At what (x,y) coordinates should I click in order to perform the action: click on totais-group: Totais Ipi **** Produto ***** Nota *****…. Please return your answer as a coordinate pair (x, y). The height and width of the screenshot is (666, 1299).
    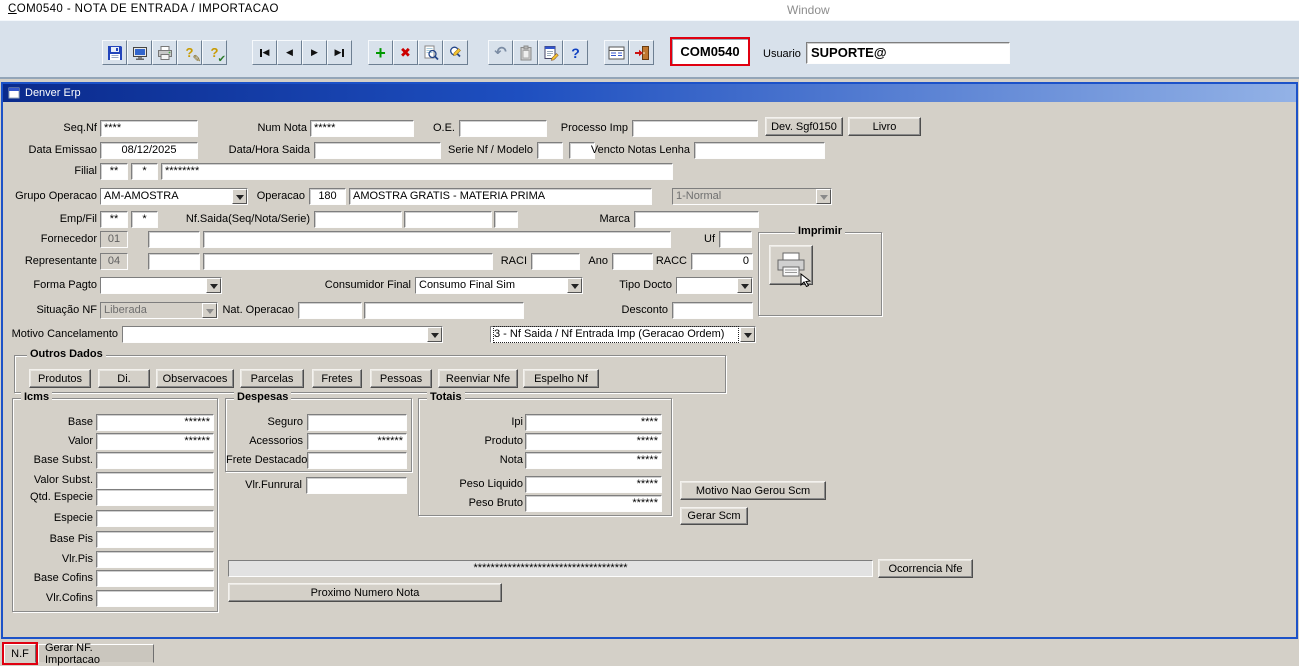
    Looking at the image, I should click on (545, 453).